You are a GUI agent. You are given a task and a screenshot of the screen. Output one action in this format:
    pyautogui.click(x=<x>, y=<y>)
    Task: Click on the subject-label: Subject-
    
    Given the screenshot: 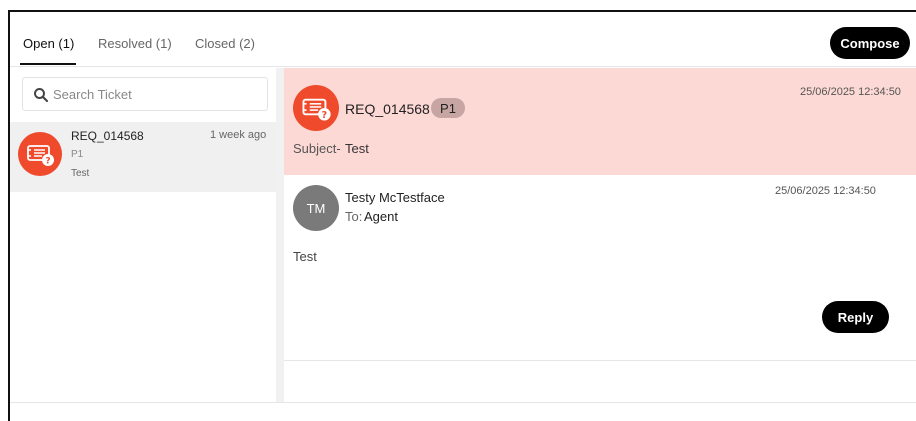 What is the action you would take?
    pyautogui.click(x=317, y=148)
    